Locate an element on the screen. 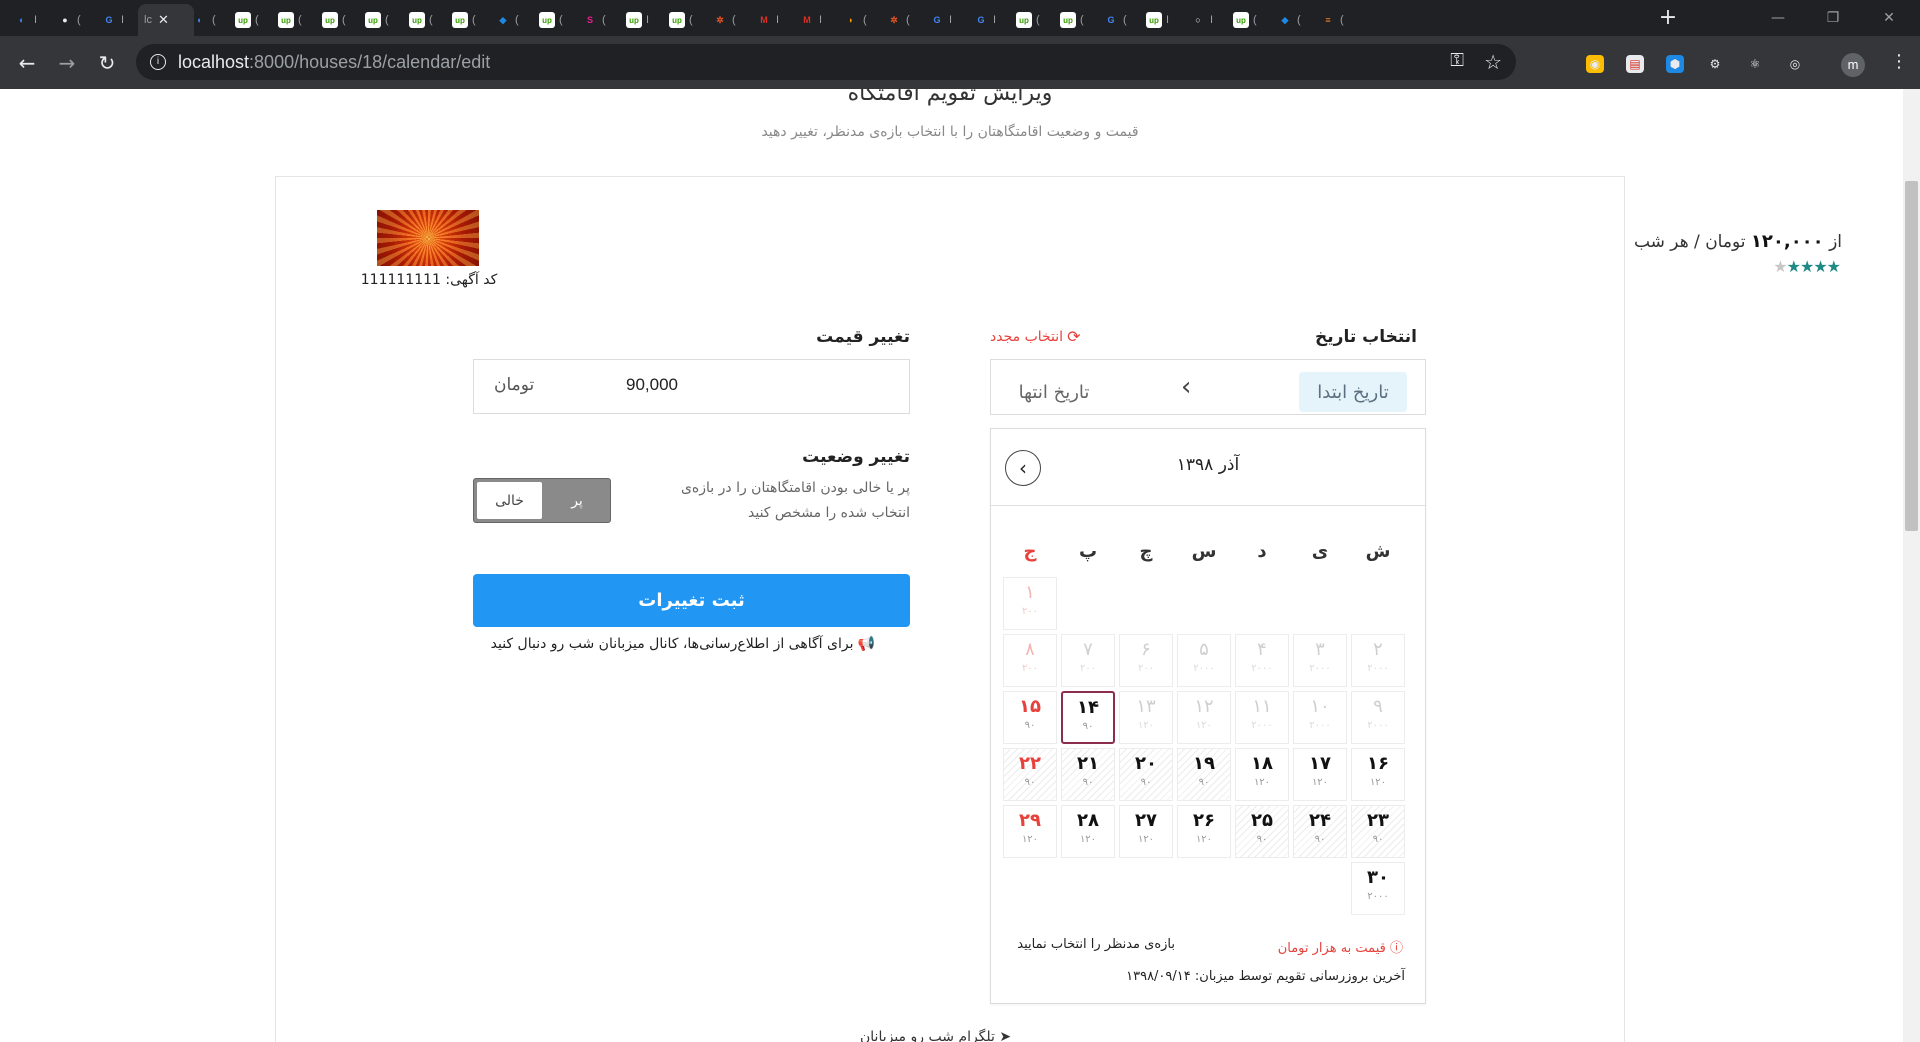 The height and width of the screenshot is (1042, 1920). star-icon: ★ is located at coordinates (1780, 266).